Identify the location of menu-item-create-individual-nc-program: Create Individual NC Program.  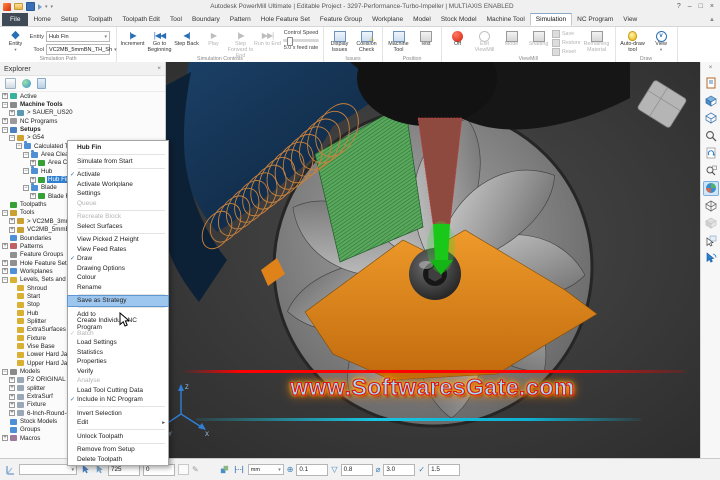
(118, 324).